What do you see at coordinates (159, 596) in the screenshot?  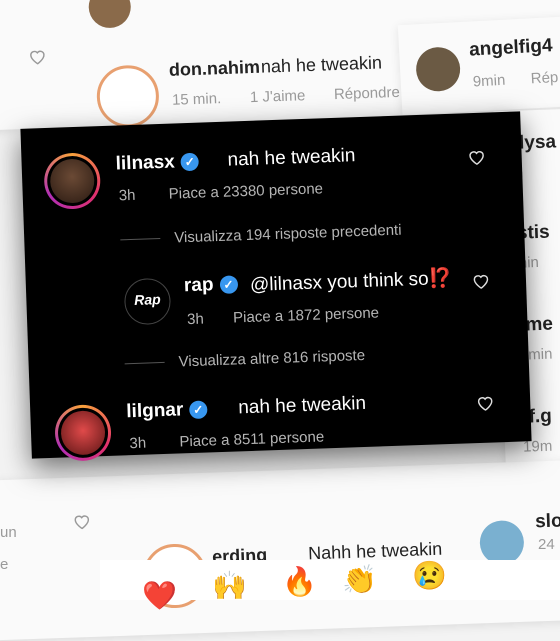 I see `emoji-heart: ❤️` at bounding box center [159, 596].